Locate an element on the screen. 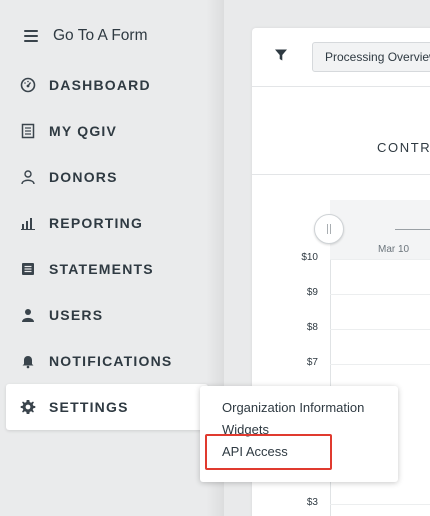  go-to-form-label: Go To A Form is located at coordinates (100, 35).